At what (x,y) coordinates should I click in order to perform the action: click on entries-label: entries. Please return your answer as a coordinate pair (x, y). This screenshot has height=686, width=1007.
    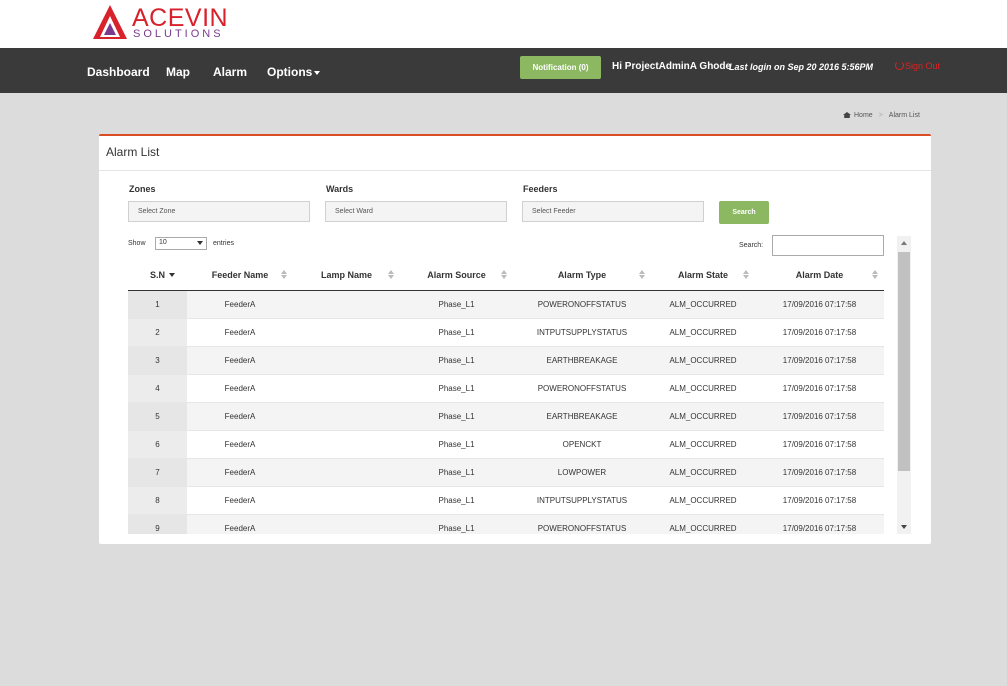
    Looking at the image, I should click on (224, 243).